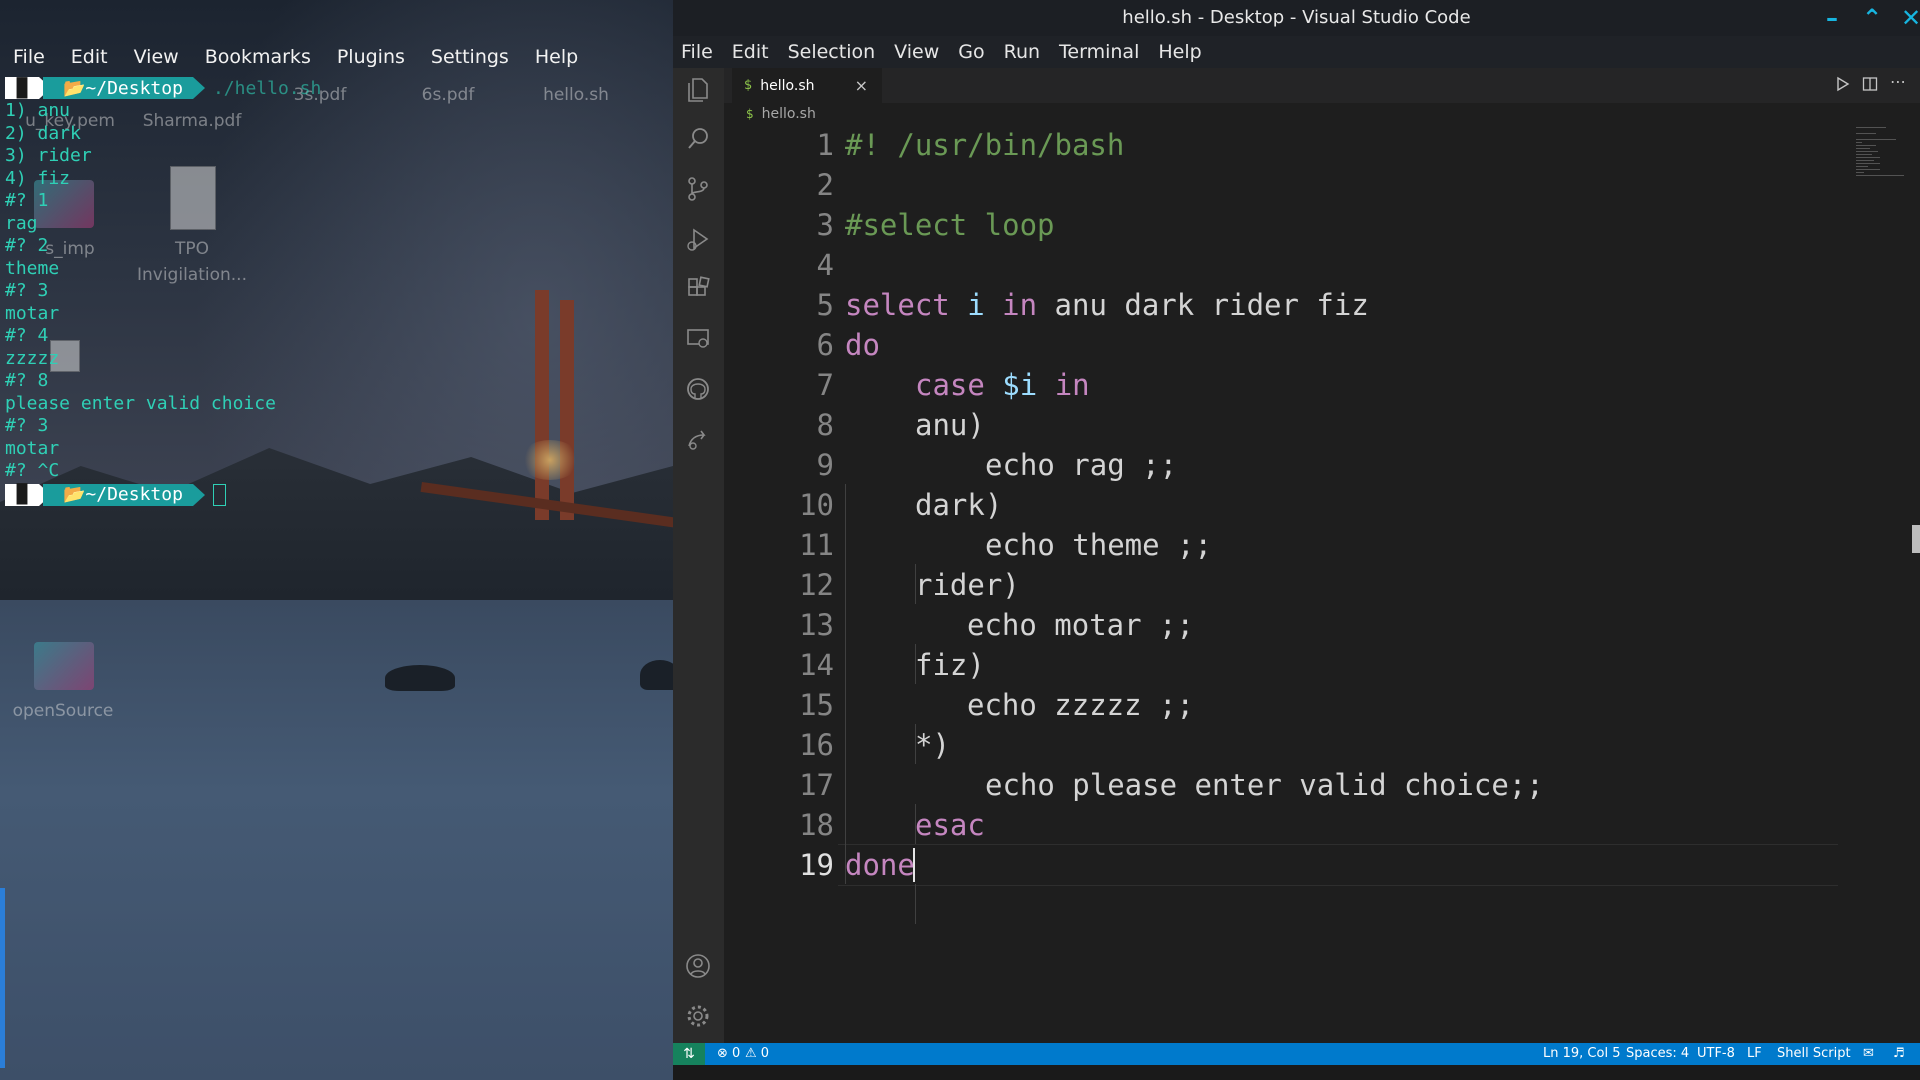 The image size is (1920, 1080). What do you see at coordinates (1868, 1054) in the screenshot?
I see `feedback-icon: ✉` at bounding box center [1868, 1054].